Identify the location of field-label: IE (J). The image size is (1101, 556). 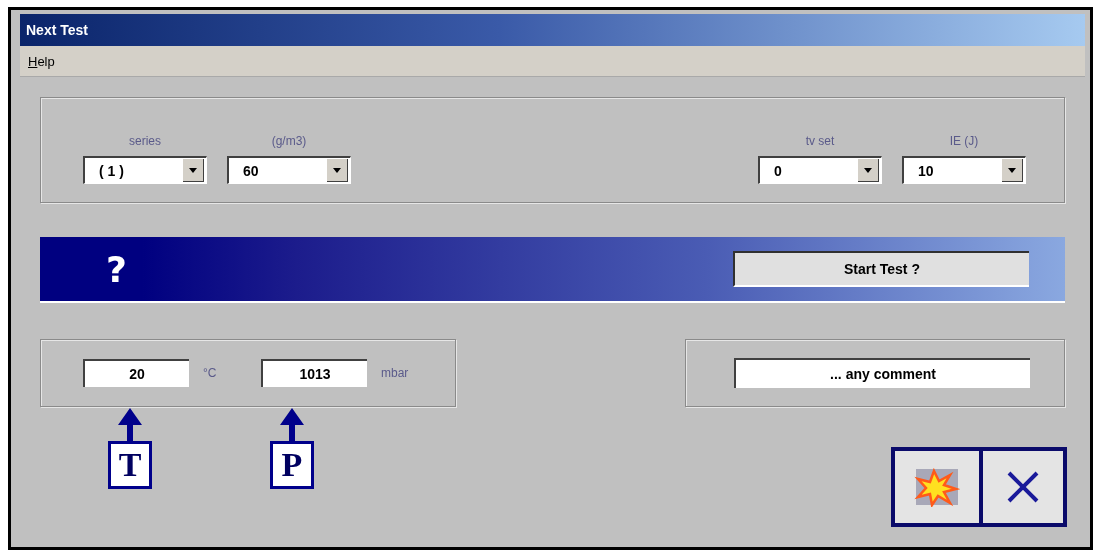
(964, 141).